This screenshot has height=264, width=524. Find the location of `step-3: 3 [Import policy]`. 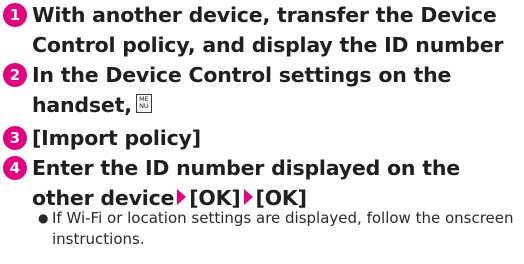

step-3: 3 [Import policy] is located at coordinates (262, 138).